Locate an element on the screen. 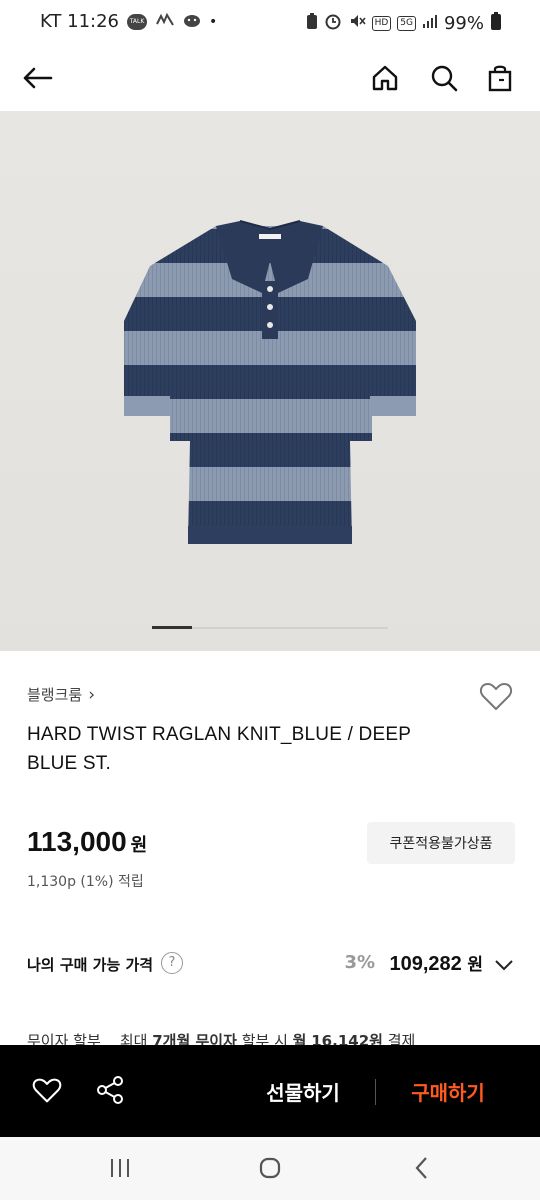  back-arrow-icon is located at coordinates (38, 78).